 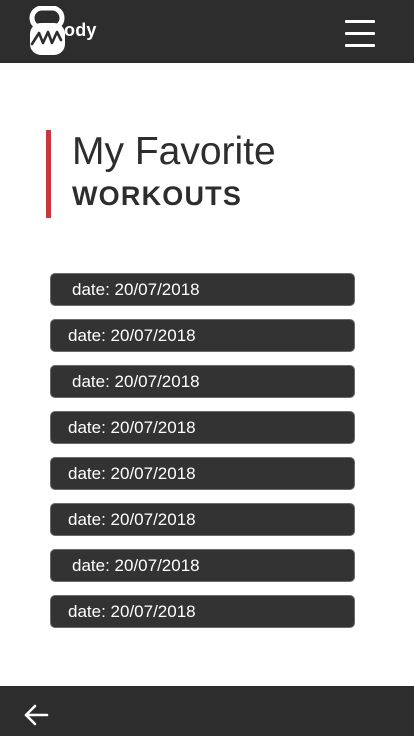 I want to click on app-logo: ody, so click(x=74, y=31).